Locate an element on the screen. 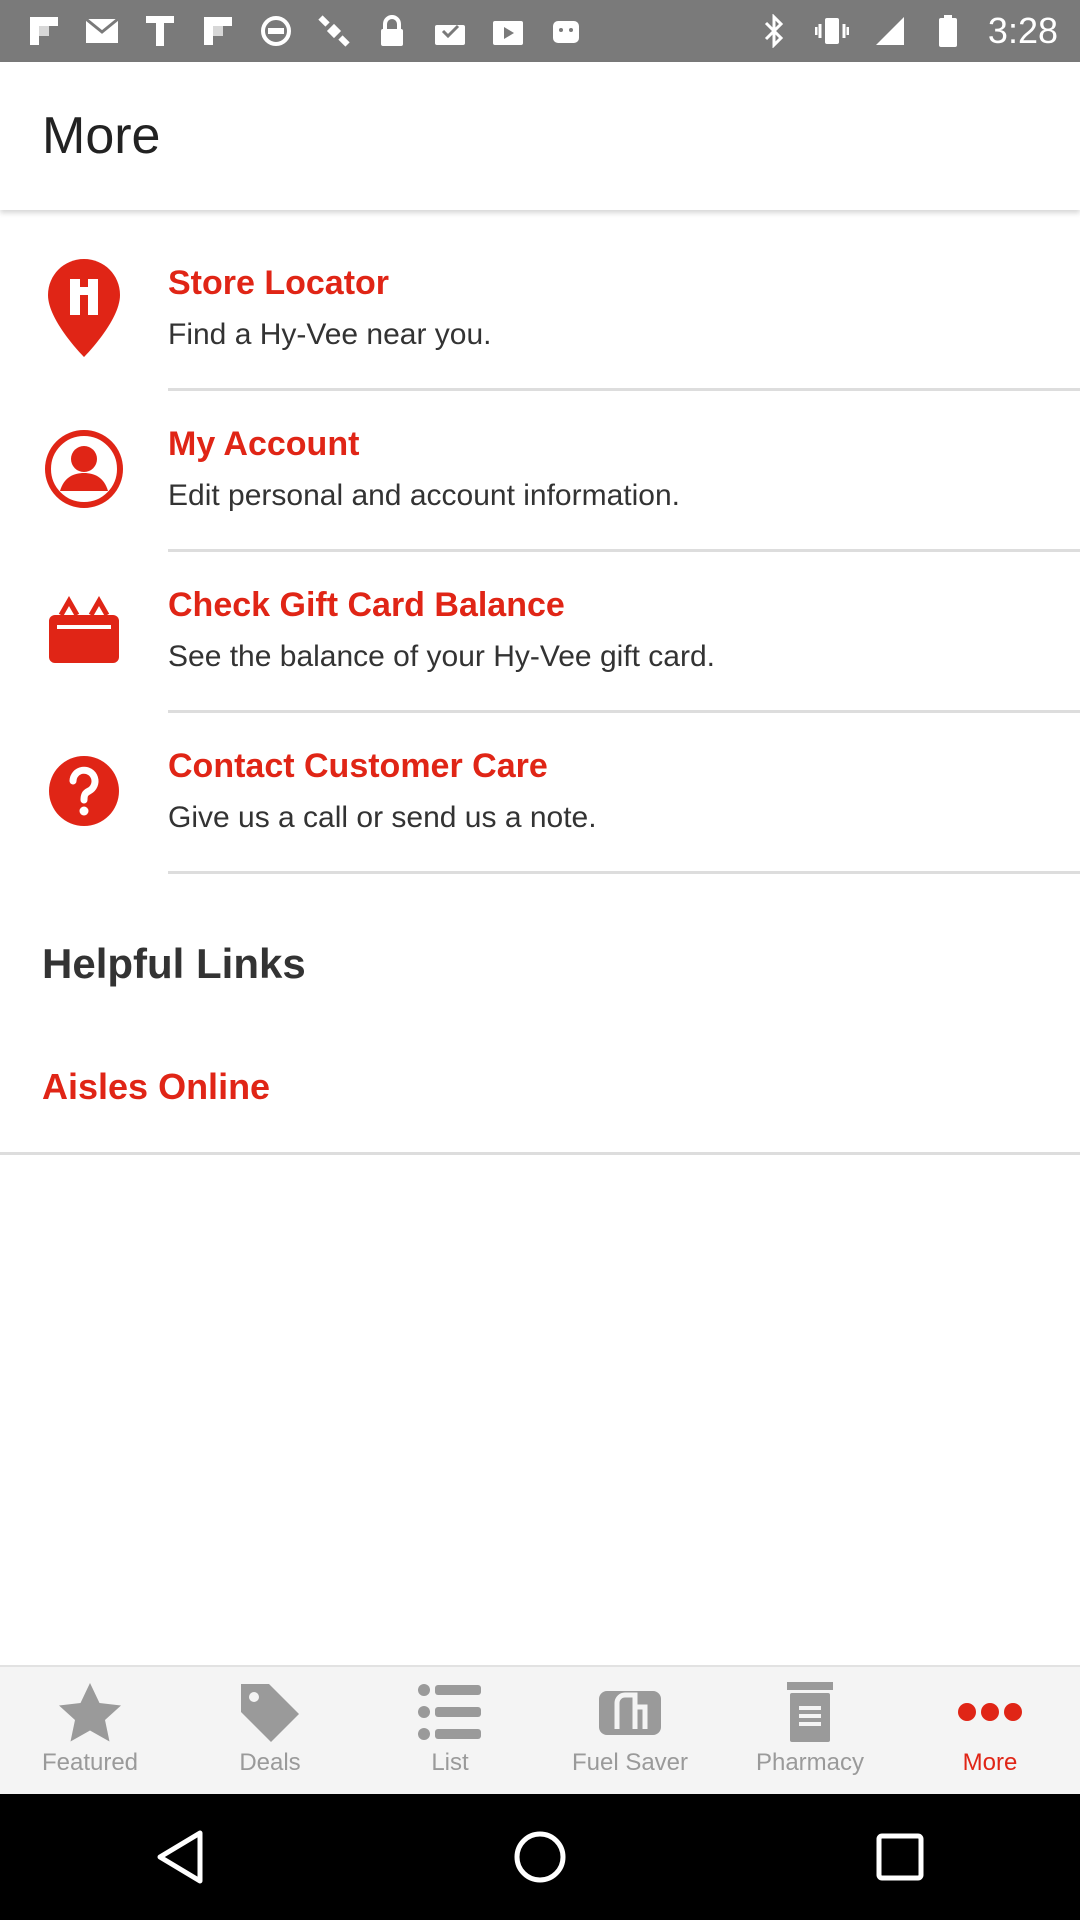  tab-label: Pharmacy is located at coordinates (810, 1762).